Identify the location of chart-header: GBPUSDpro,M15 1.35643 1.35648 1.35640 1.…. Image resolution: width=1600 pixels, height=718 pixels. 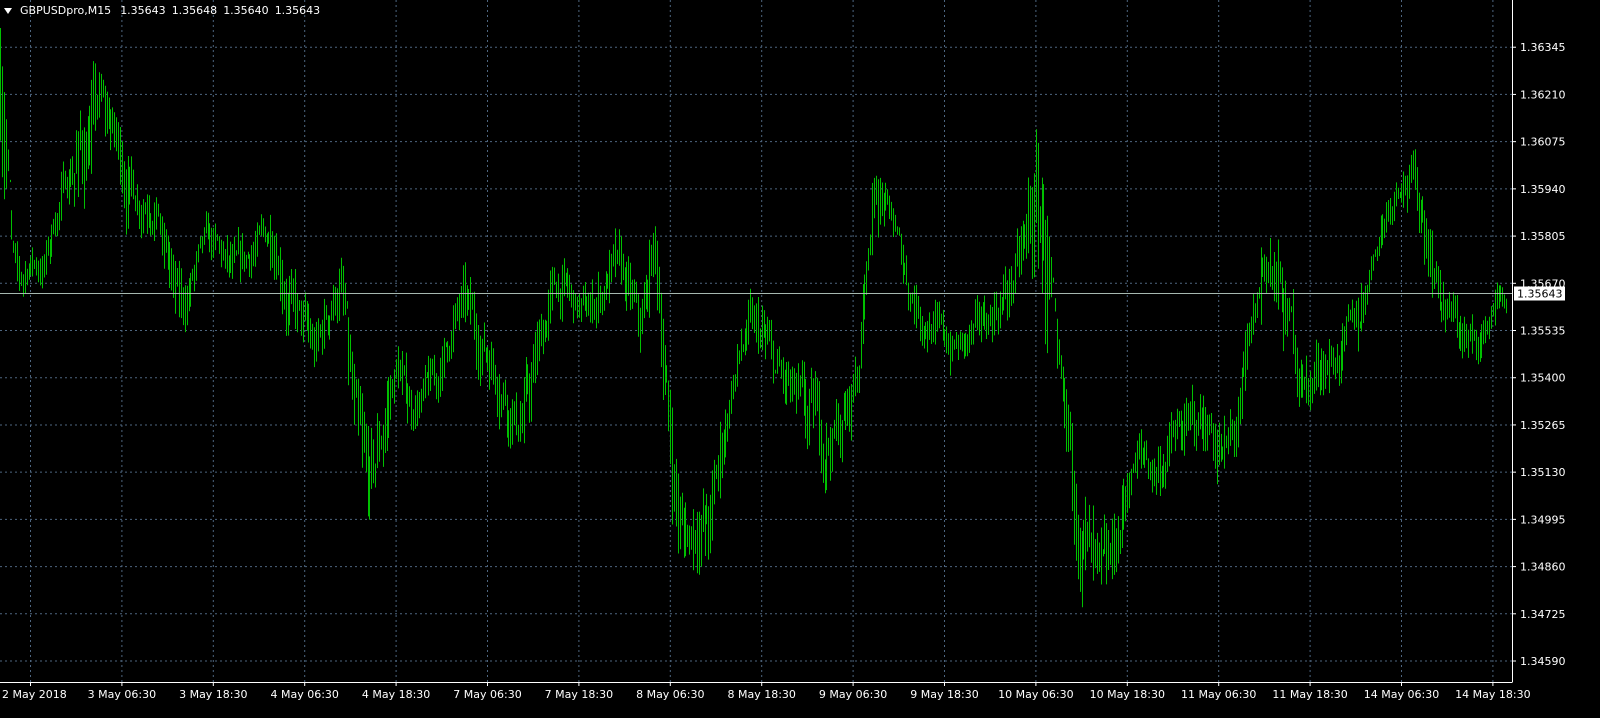
(164, 10).